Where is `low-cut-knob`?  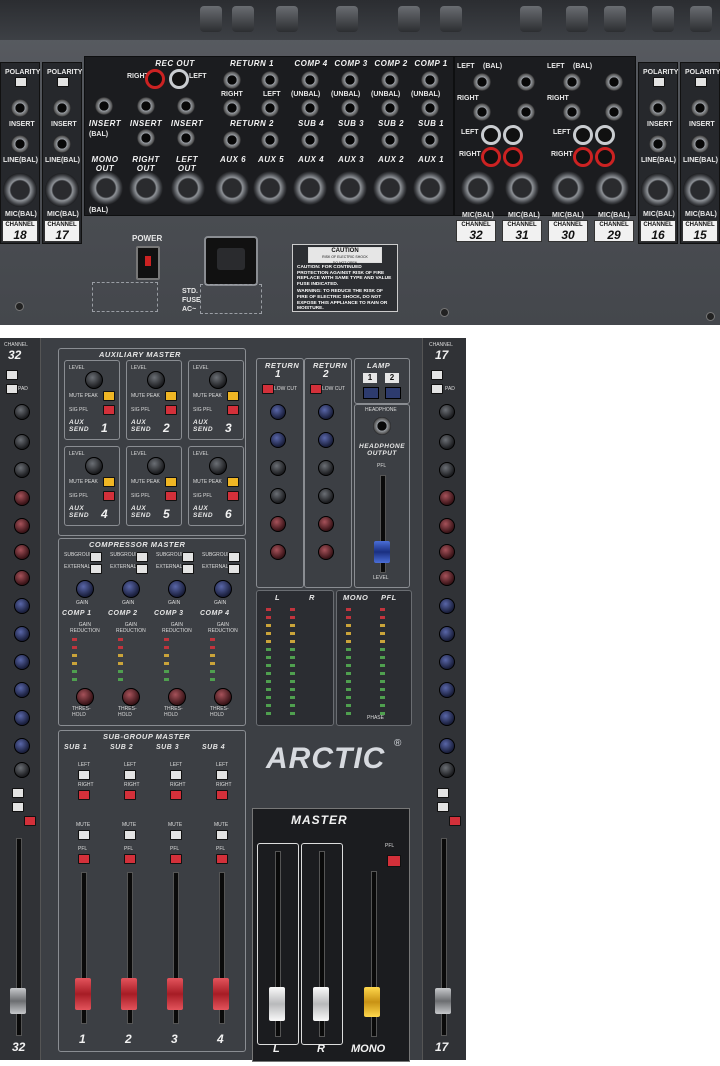
low-cut-knob is located at coordinates (447, 442).